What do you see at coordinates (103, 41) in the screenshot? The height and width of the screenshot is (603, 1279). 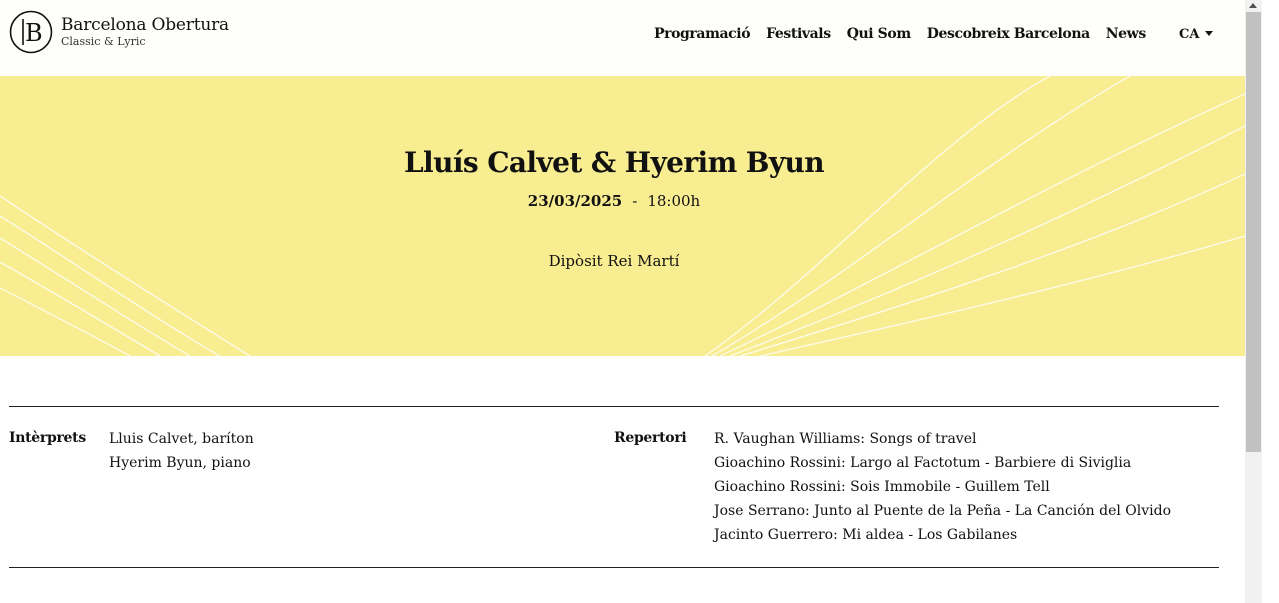 I see `brand-tagline: Classic & Lyric` at bounding box center [103, 41].